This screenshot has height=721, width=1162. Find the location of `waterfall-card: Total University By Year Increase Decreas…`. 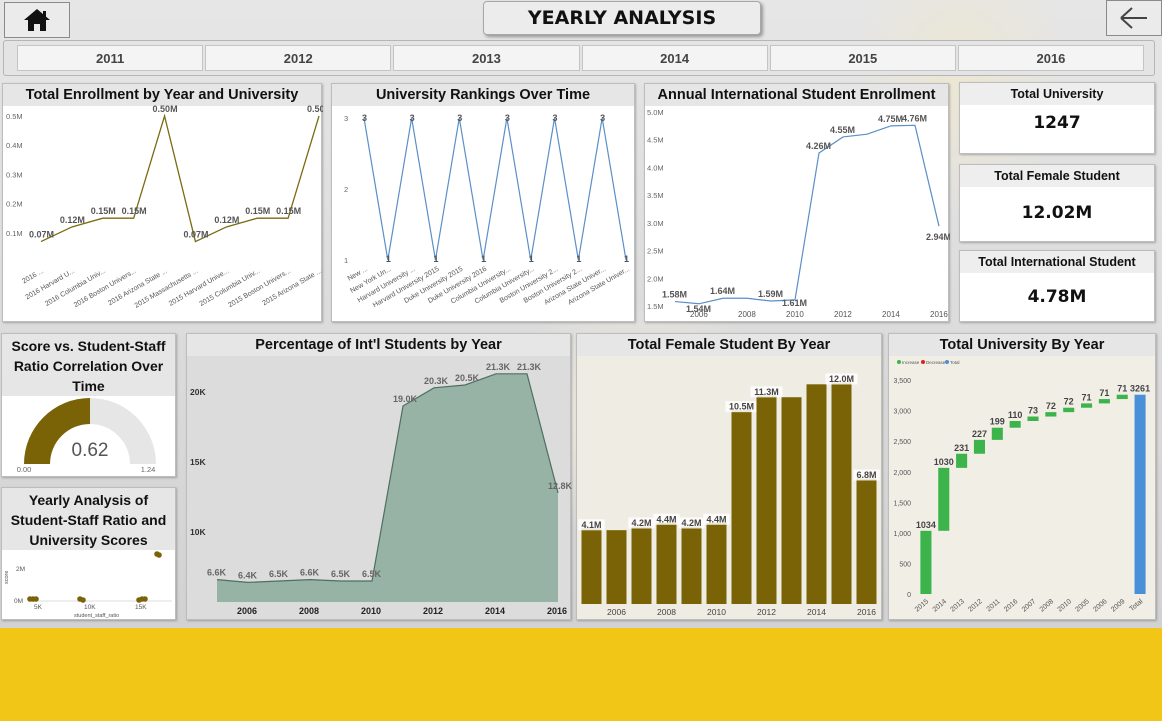

waterfall-card: Total University By Year Increase Decreas… is located at coordinates (1022, 476).